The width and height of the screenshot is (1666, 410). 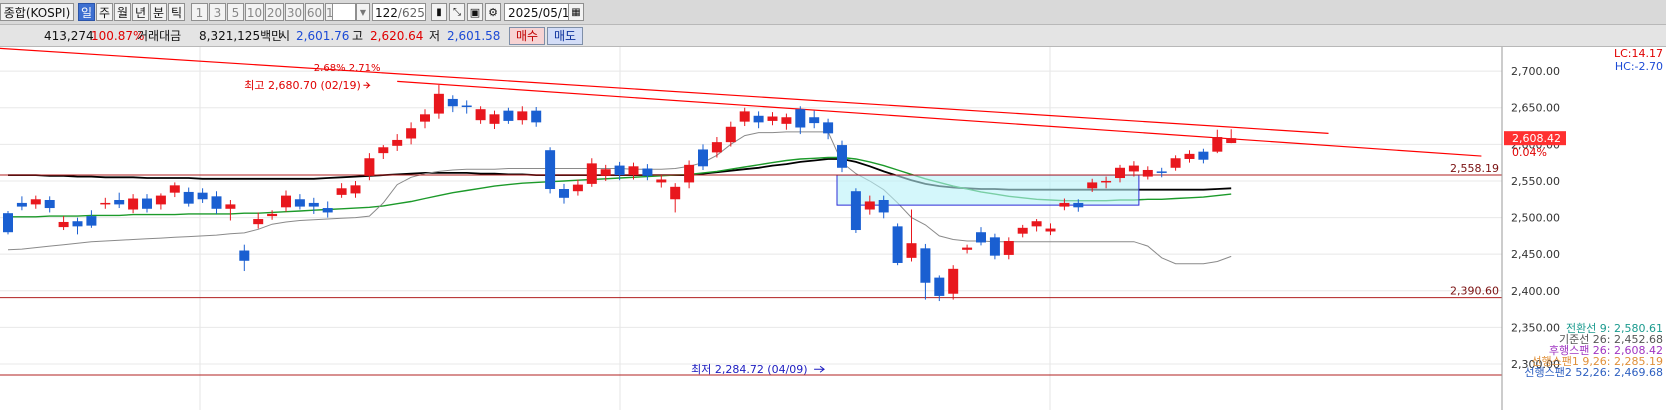 What do you see at coordinates (475, 12) in the screenshot?
I see `save-icon: ▣` at bounding box center [475, 12].